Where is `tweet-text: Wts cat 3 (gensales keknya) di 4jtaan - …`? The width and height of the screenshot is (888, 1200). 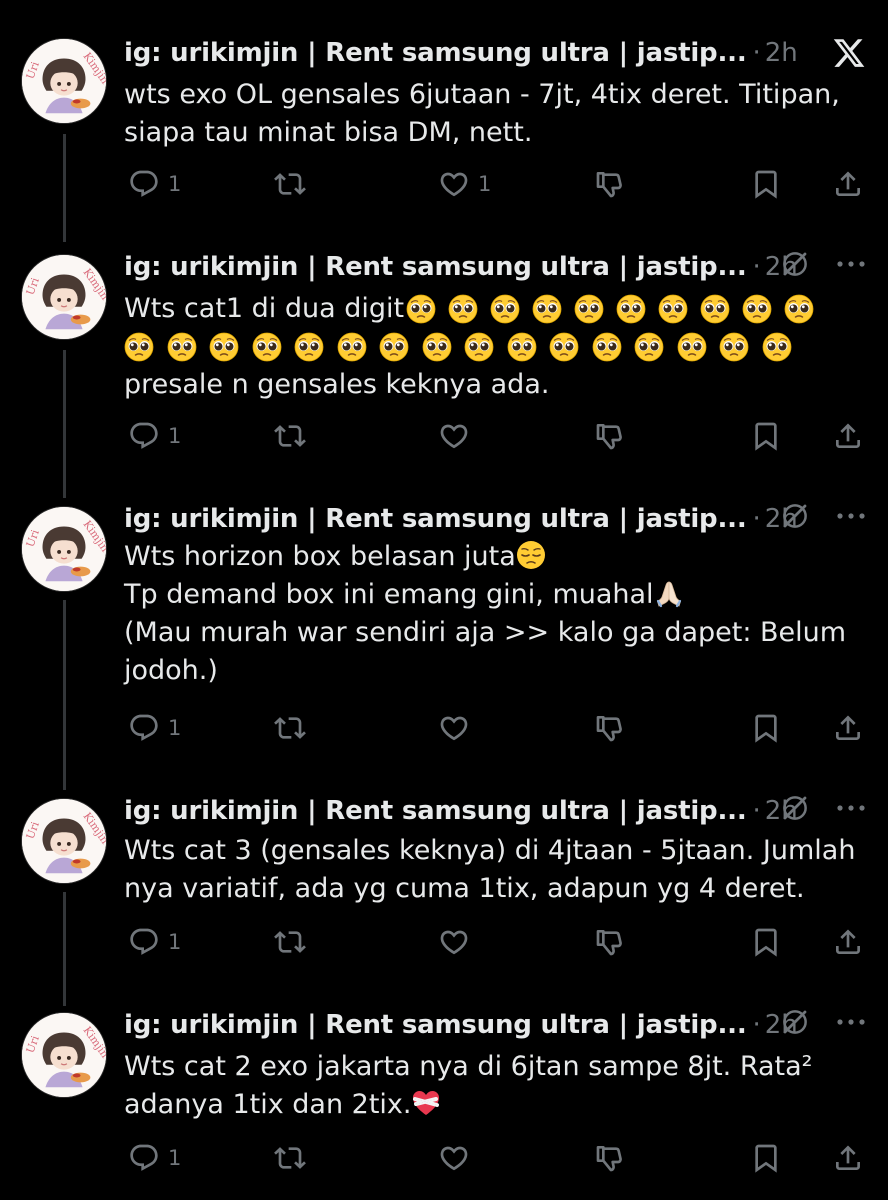 tweet-text: Wts cat 3 (gensales keknya) di 4jtaan - … is located at coordinates (494, 870).